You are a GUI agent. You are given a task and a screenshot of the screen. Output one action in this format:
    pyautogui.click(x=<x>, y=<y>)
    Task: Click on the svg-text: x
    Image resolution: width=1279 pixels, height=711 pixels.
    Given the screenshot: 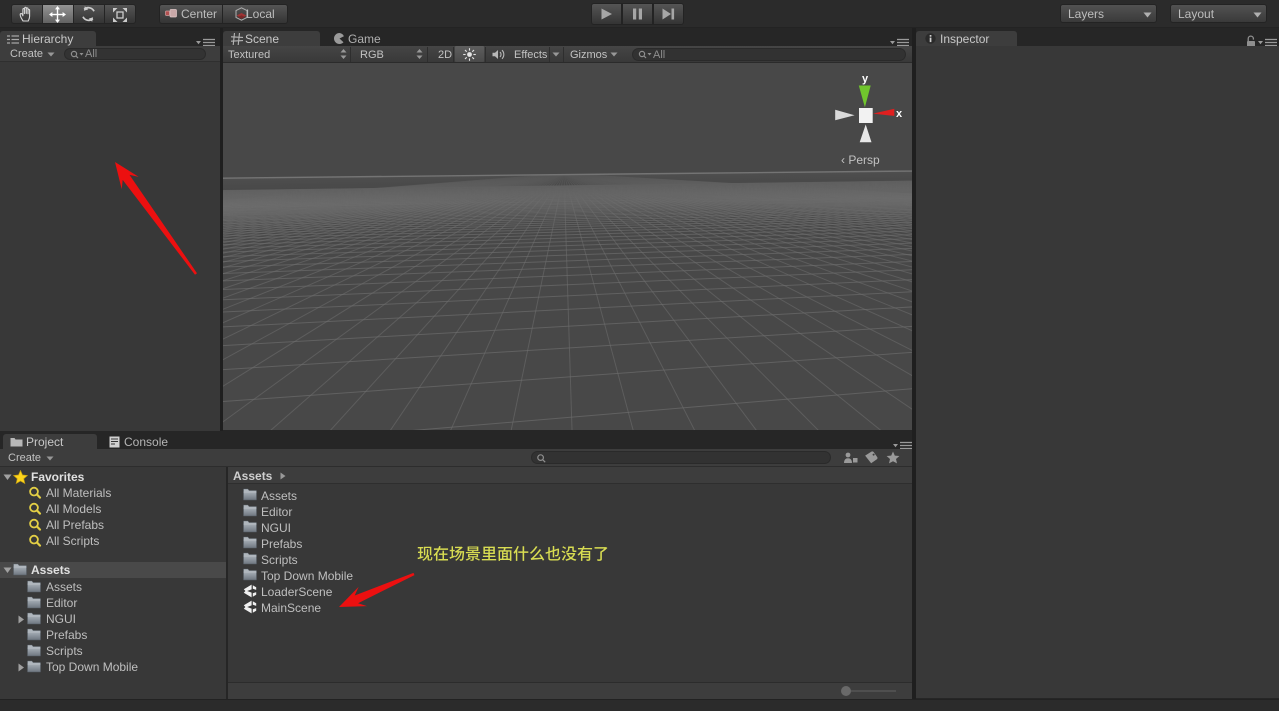 What is the action you would take?
    pyautogui.click(x=899, y=114)
    